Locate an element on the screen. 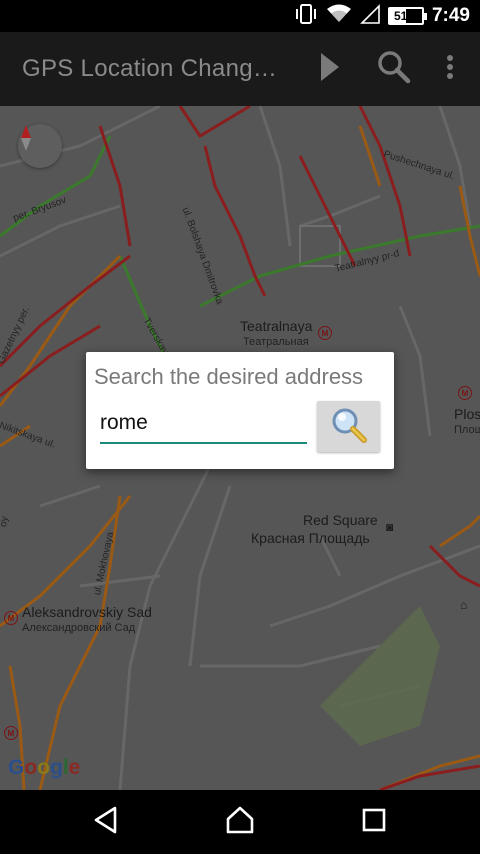  map-label-red-square-ru: Красная Площадь is located at coordinates (310, 538).